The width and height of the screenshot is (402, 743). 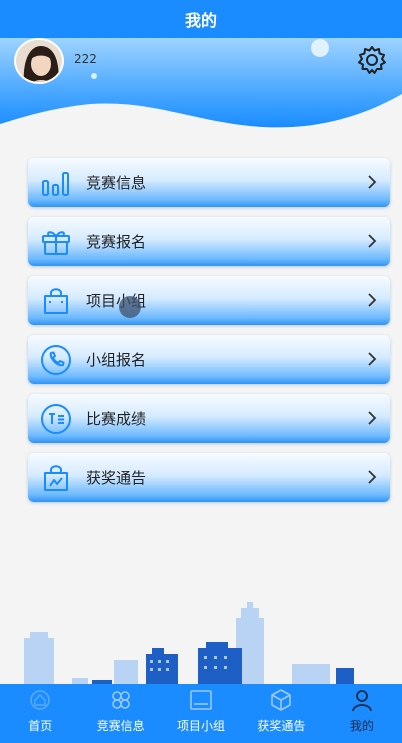 I want to click on menu-item-match-results: 比赛成绩, so click(x=209, y=418).